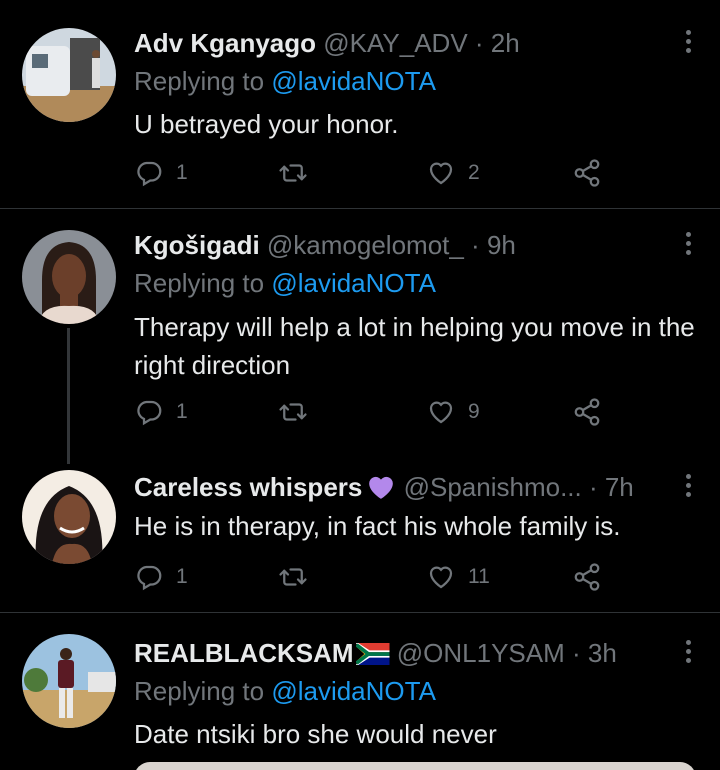 The height and width of the screenshot is (770, 720). Describe the element at coordinates (421, 43) in the screenshot. I see `handle-and-time: @KAY_ADV · 2h` at that location.